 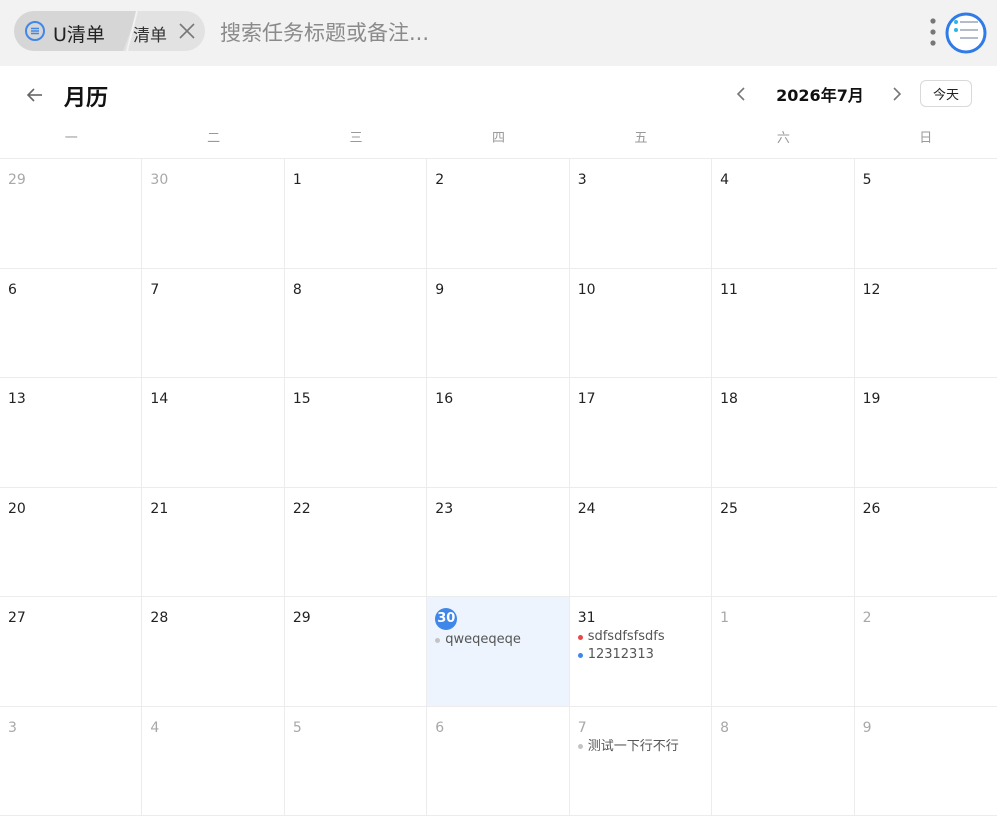 I want to click on day-cell: 7 测试一下行不行, so click(x=641, y=761).